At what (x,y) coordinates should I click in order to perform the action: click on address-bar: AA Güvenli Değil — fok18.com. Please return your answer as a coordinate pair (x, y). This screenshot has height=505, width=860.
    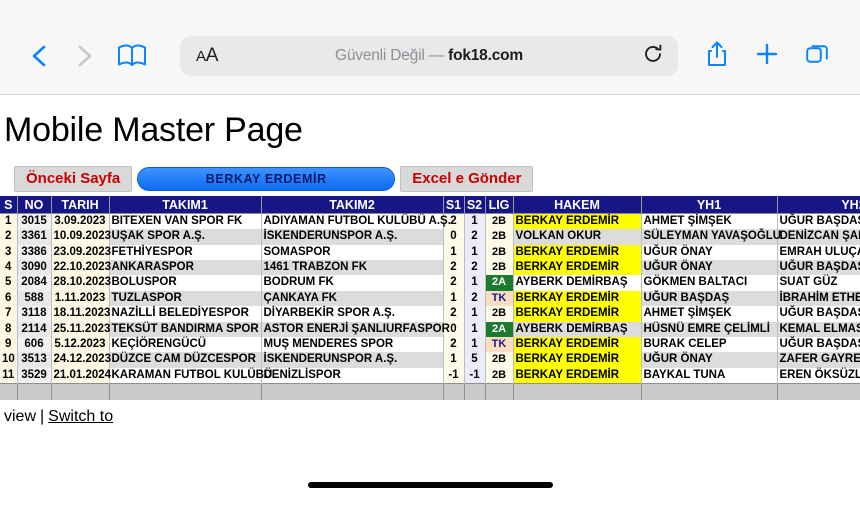
    Looking at the image, I should click on (429, 56).